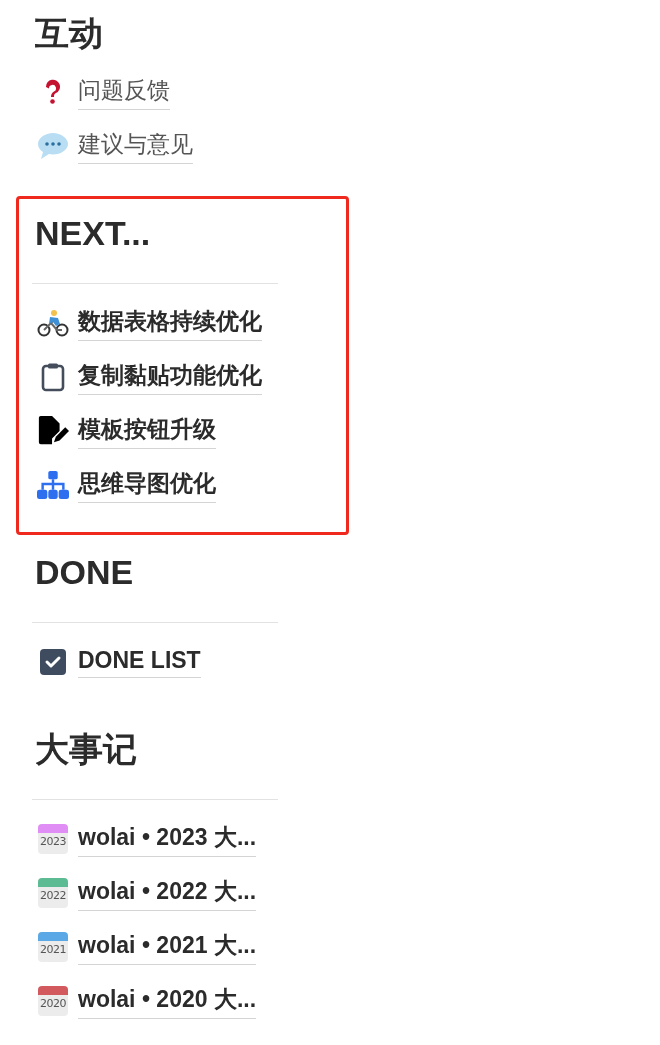  What do you see at coordinates (53, 662) in the screenshot?
I see `checkbox-icon` at bounding box center [53, 662].